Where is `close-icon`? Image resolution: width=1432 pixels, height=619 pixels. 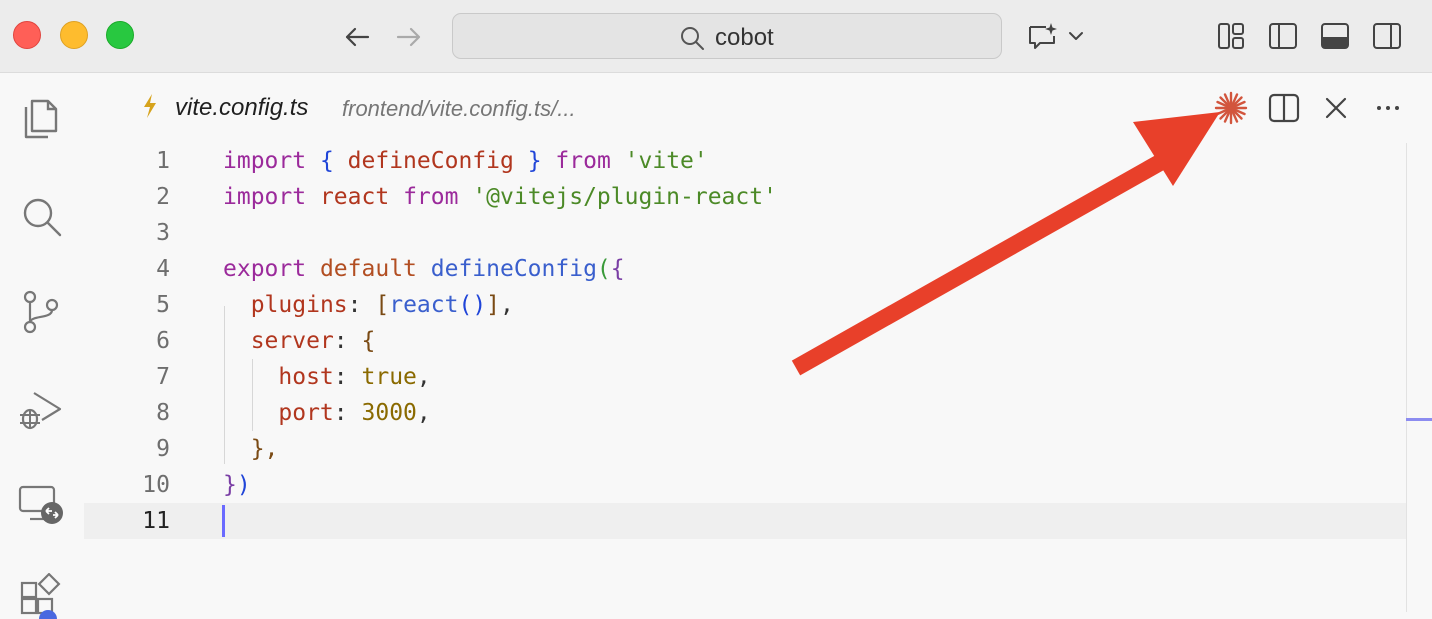 close-icon is located at coordinates (1336, 108).